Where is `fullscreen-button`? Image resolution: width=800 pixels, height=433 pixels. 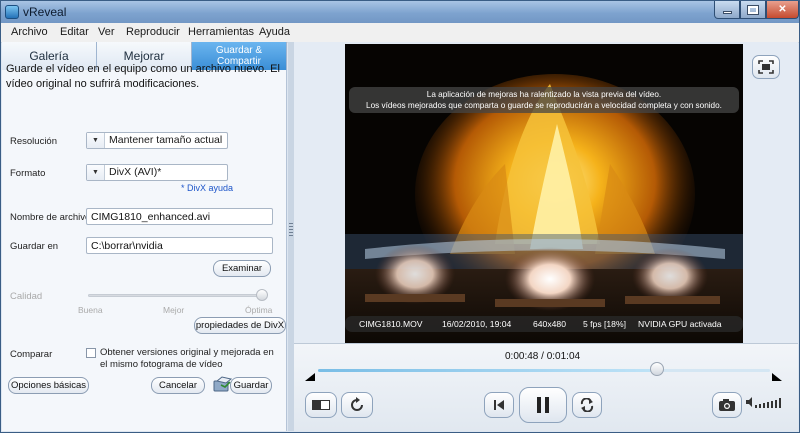 fullscreen-button is located at coordinates (766, 67).